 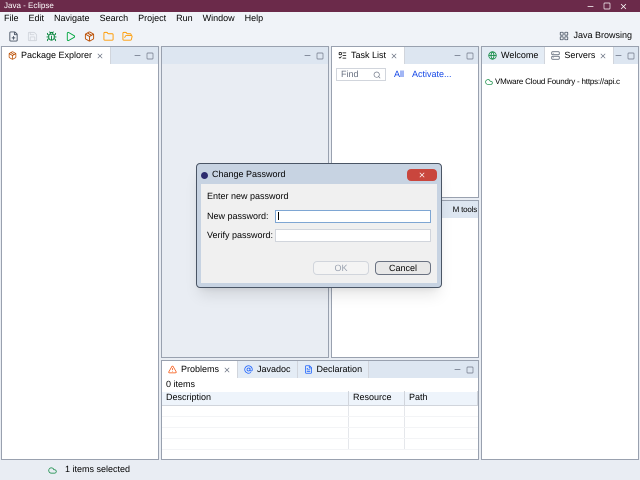 I want to click on at-icon, so click(x=249, y=369).